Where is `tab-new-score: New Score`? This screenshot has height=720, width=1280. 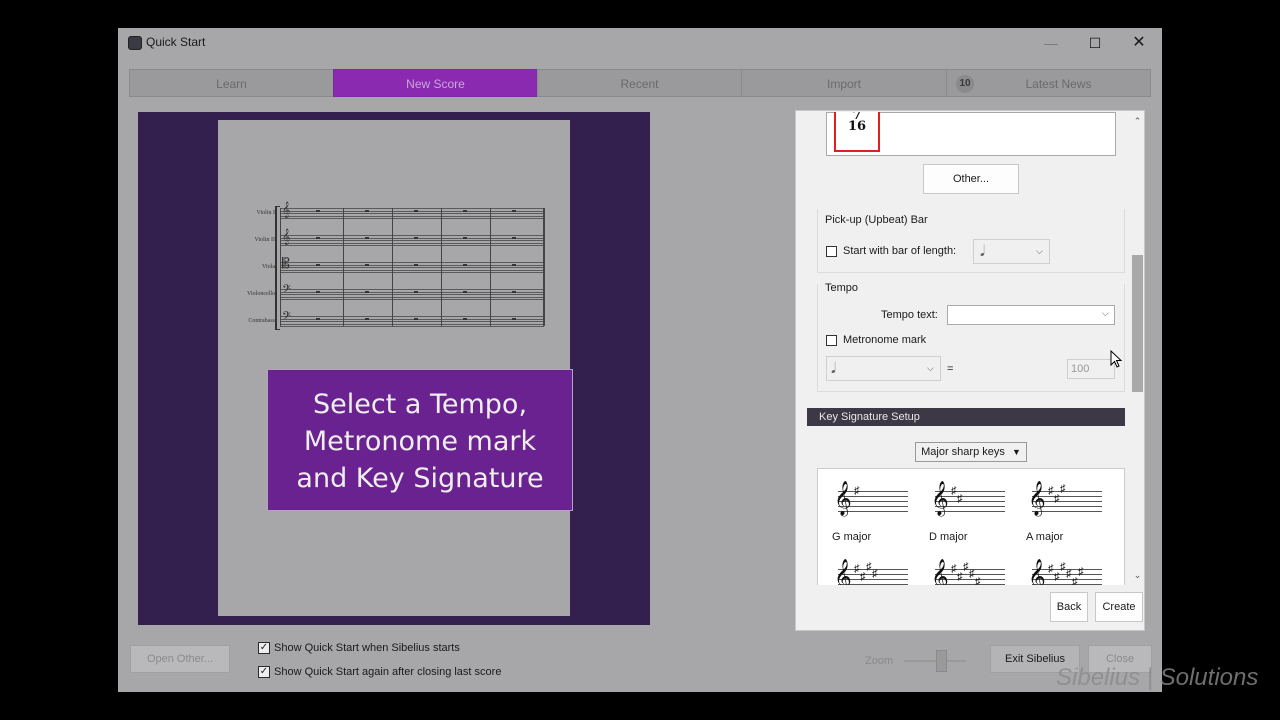
tab-new-score: New Score is located at coordinates (435, 83).